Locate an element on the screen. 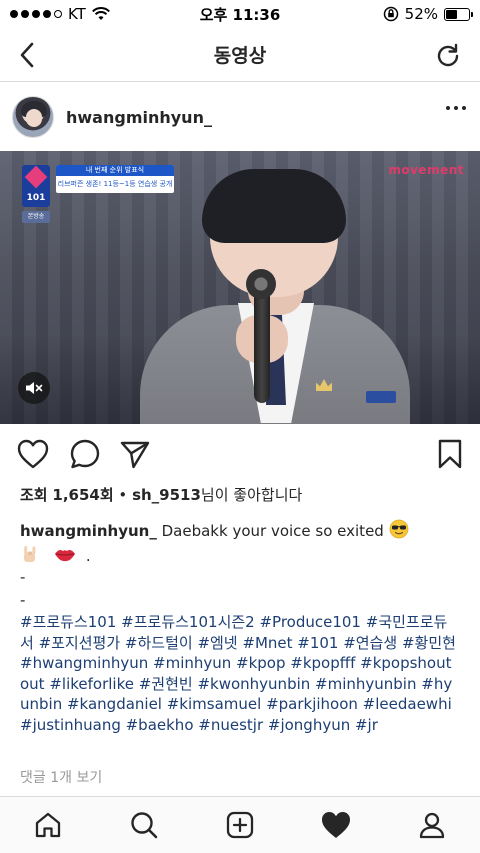 The height and width of the screenshot is (853, 480). signal-strength-icon is located at coordinates (36, 14).